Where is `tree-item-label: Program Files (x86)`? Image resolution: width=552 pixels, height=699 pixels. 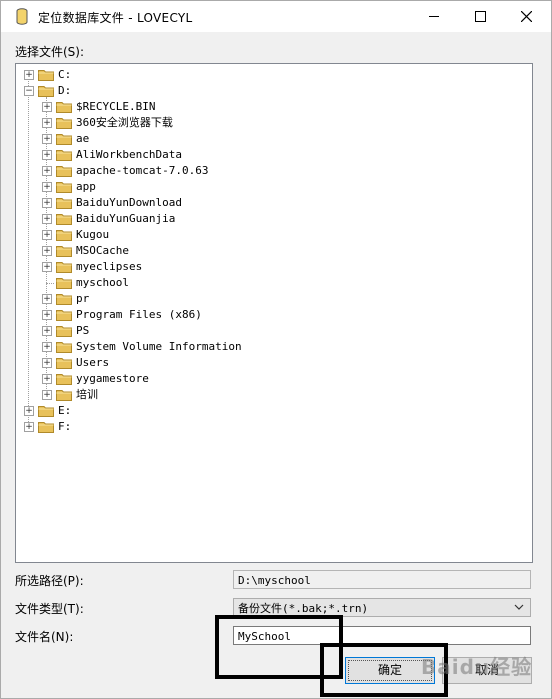 tree-item-label: Program Files (x86) is located at coordinates (139, 314).